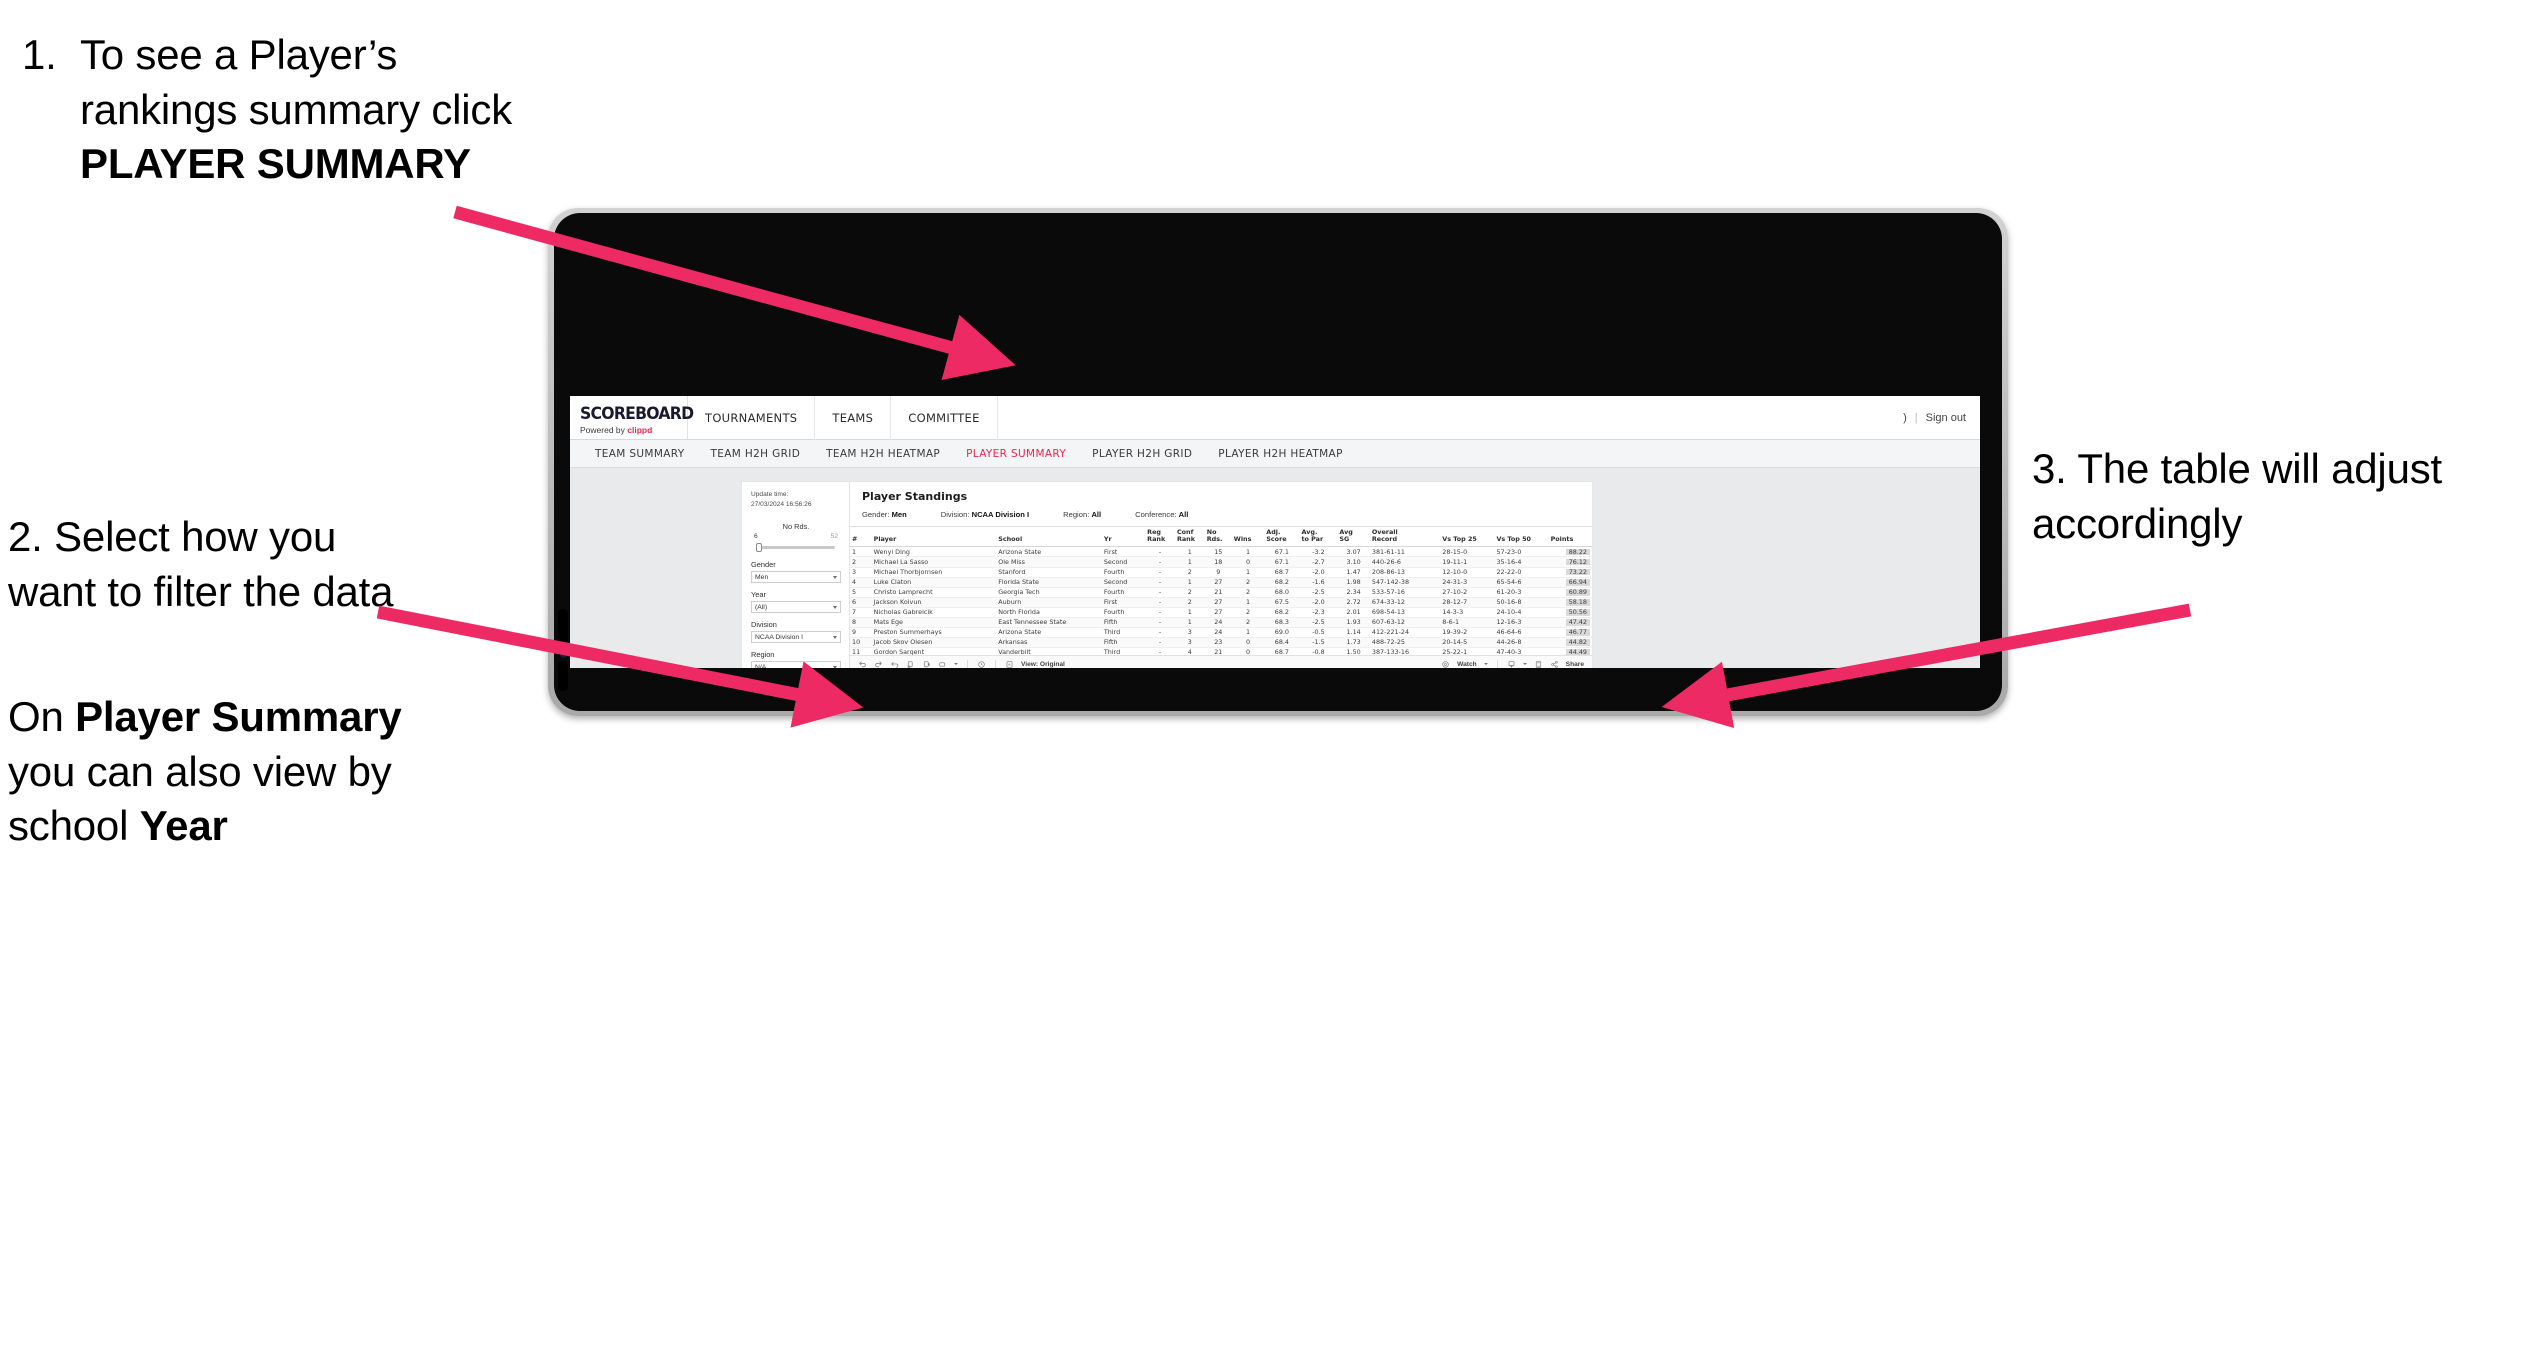 This screenshot has height=1359, width=2526. What do you see at coordinates (1282, 602) in the screenshot?
I see `table-cell: 67.5` at bounding box center [1282, 602].